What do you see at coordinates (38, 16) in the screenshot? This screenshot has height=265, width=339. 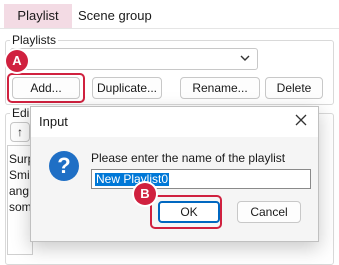 I see `tab-playlist: Playlist` at bounding box center [38, 16].